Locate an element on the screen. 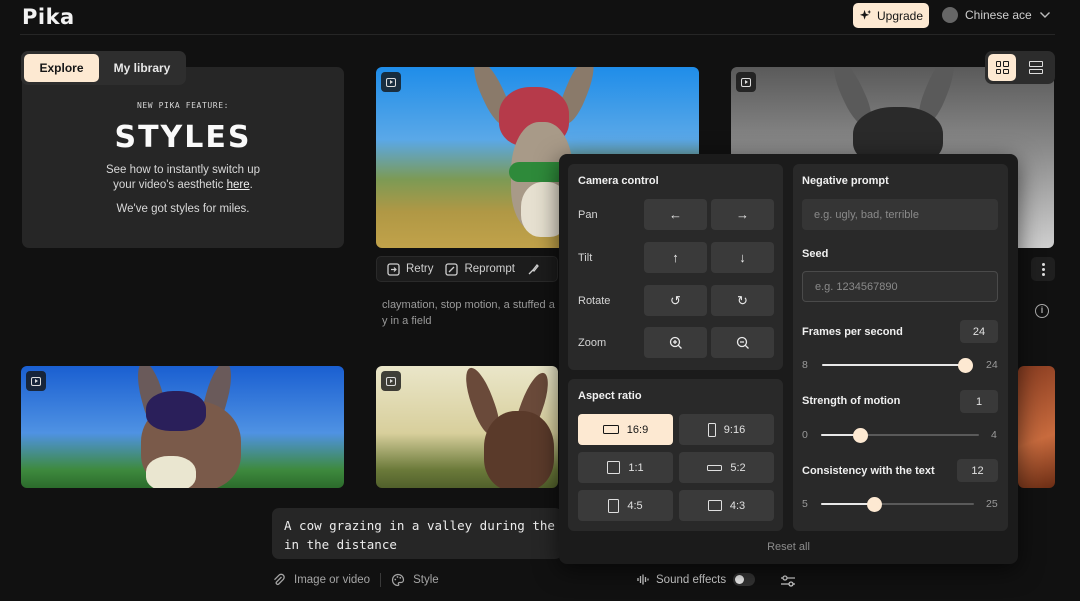  sparkle-icon is located at coordinates (865, 14).